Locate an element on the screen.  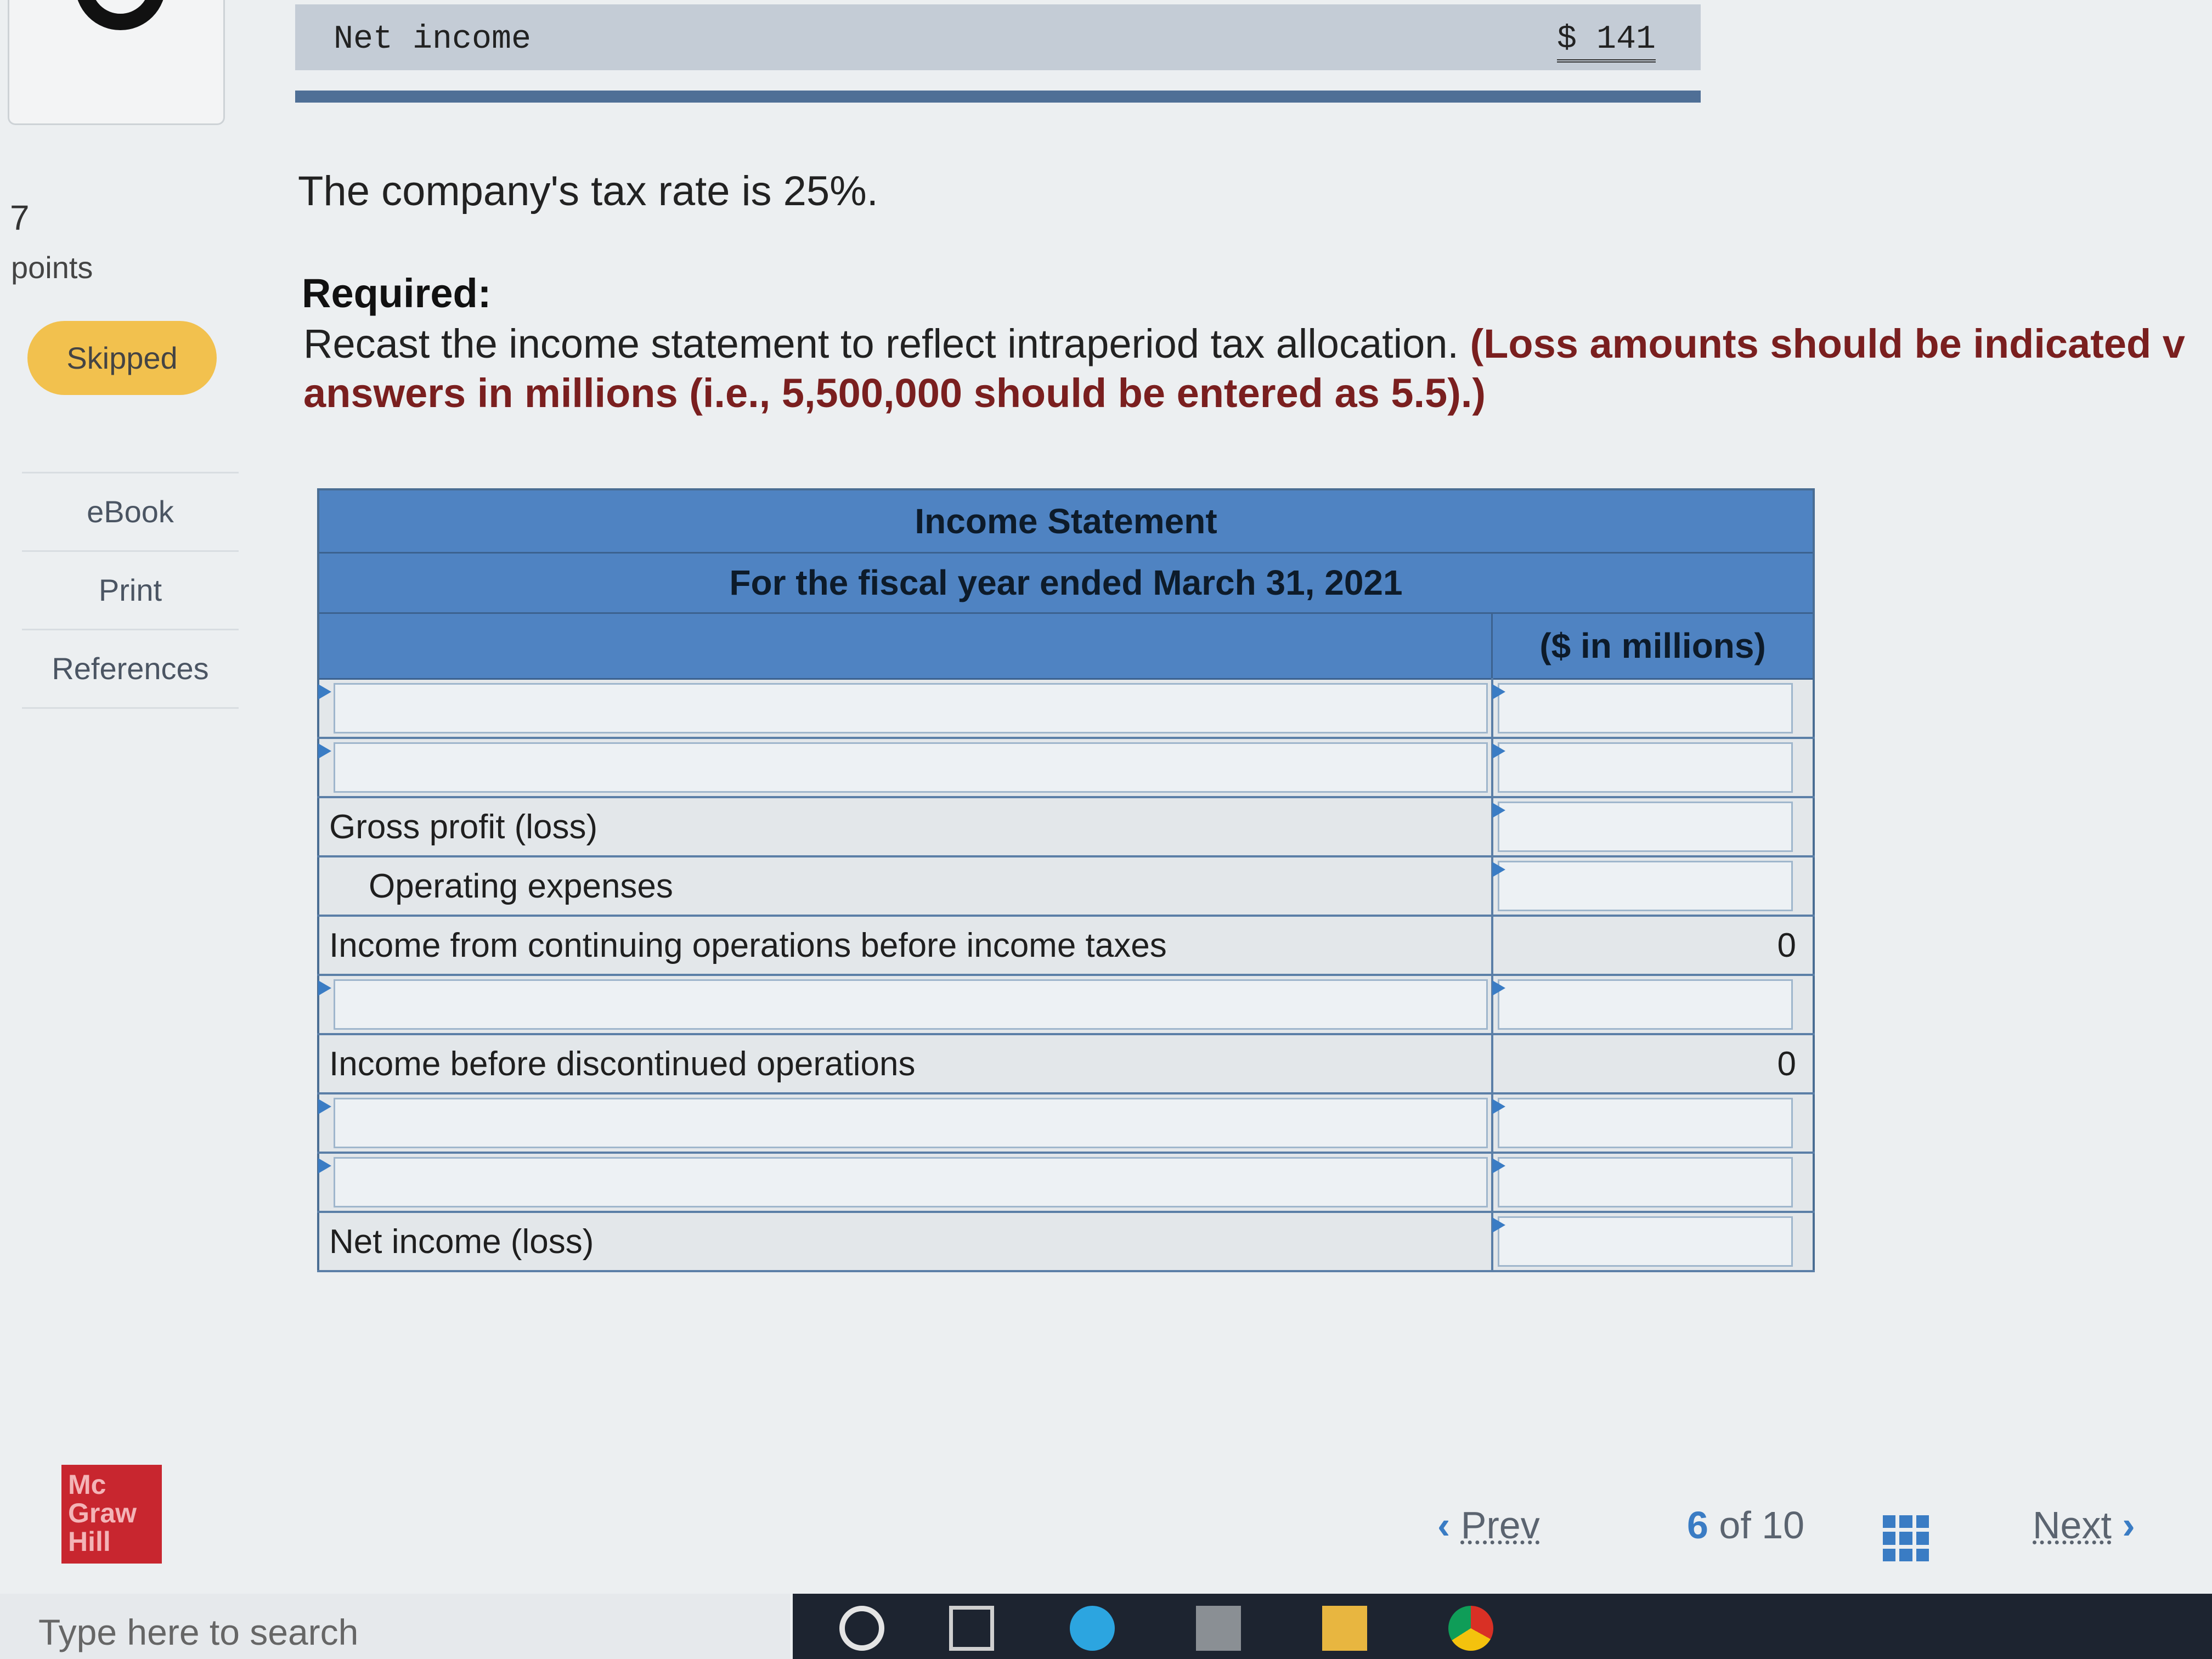
question-number: 7 is located at coordinates (20, 218).